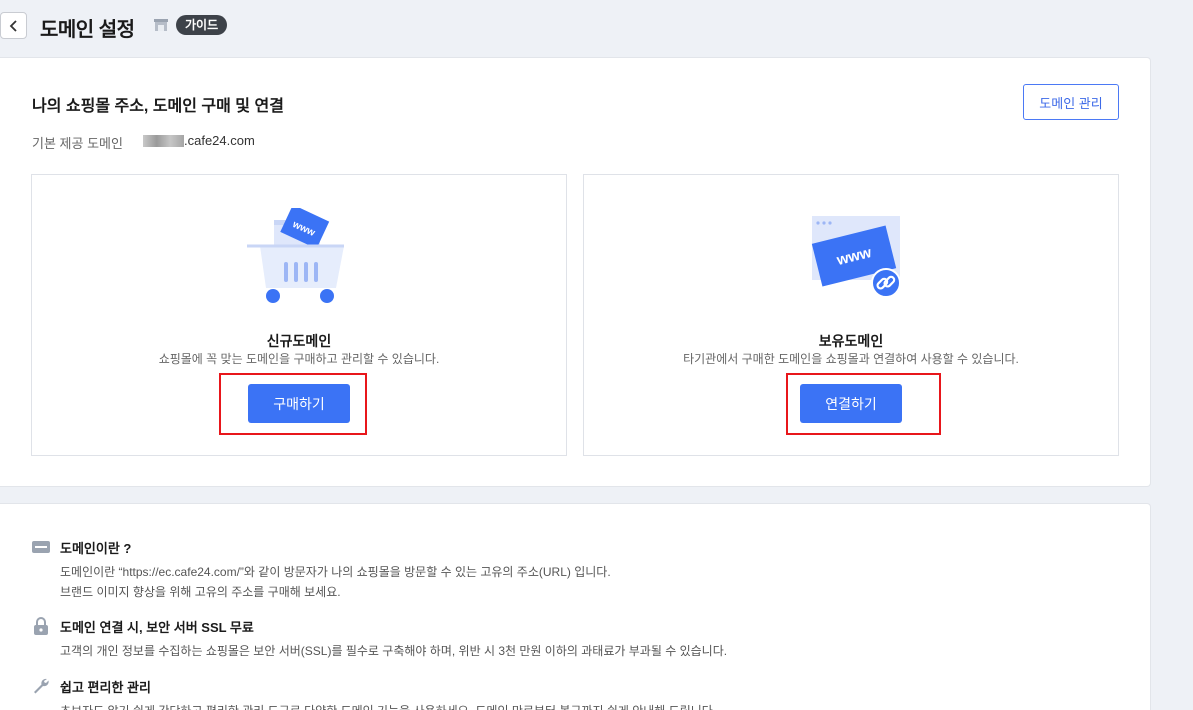 The image size is (1193, 710). Describe the element at coordinates (41, 547) in the screenshot. I see `domain-icon` at that location.